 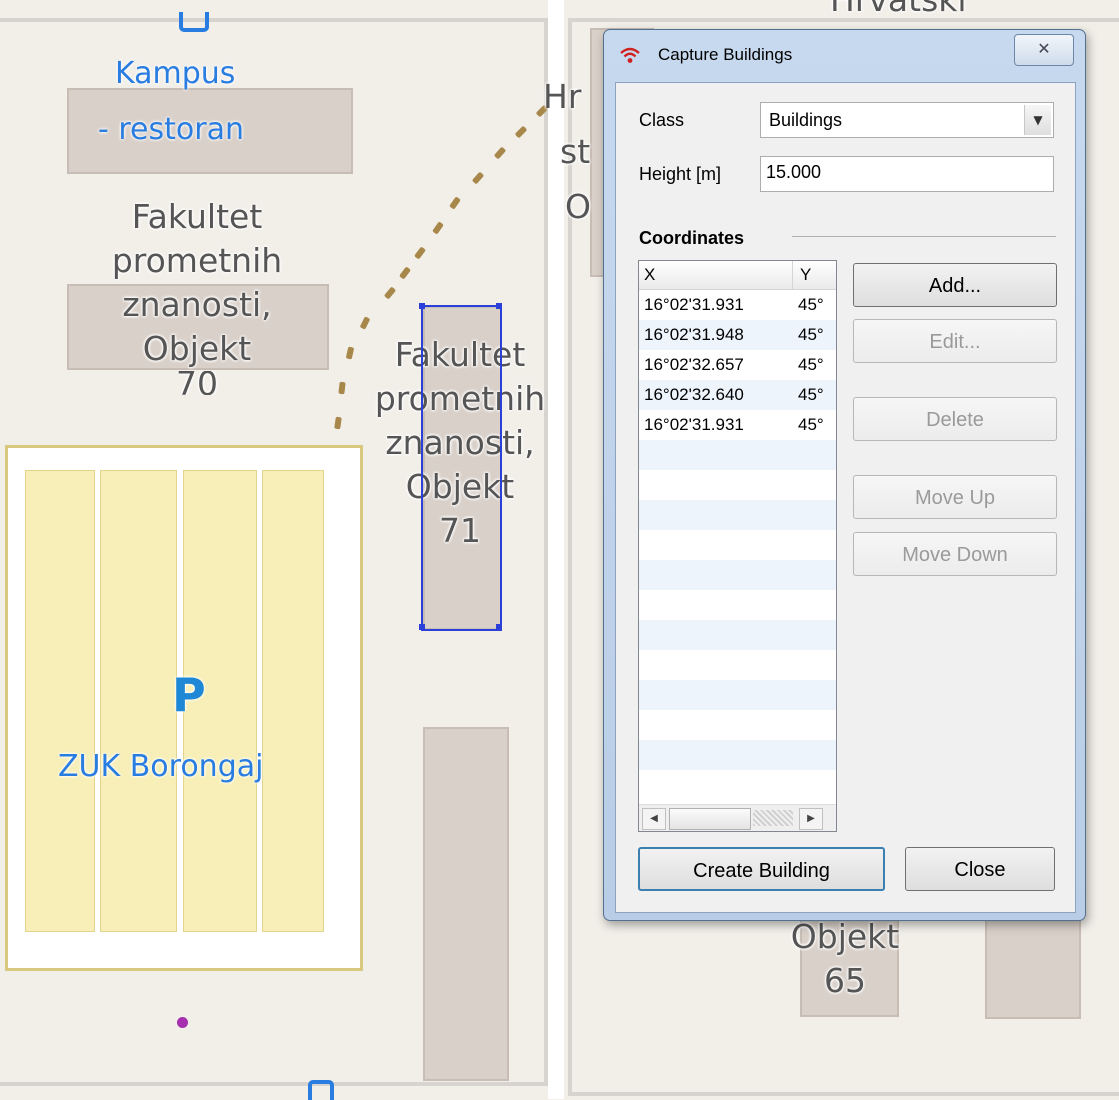 What do you see at coordinates (773, 818) in the screenshot?
I see `scrollbar-track` at bounding box center [773, 818].